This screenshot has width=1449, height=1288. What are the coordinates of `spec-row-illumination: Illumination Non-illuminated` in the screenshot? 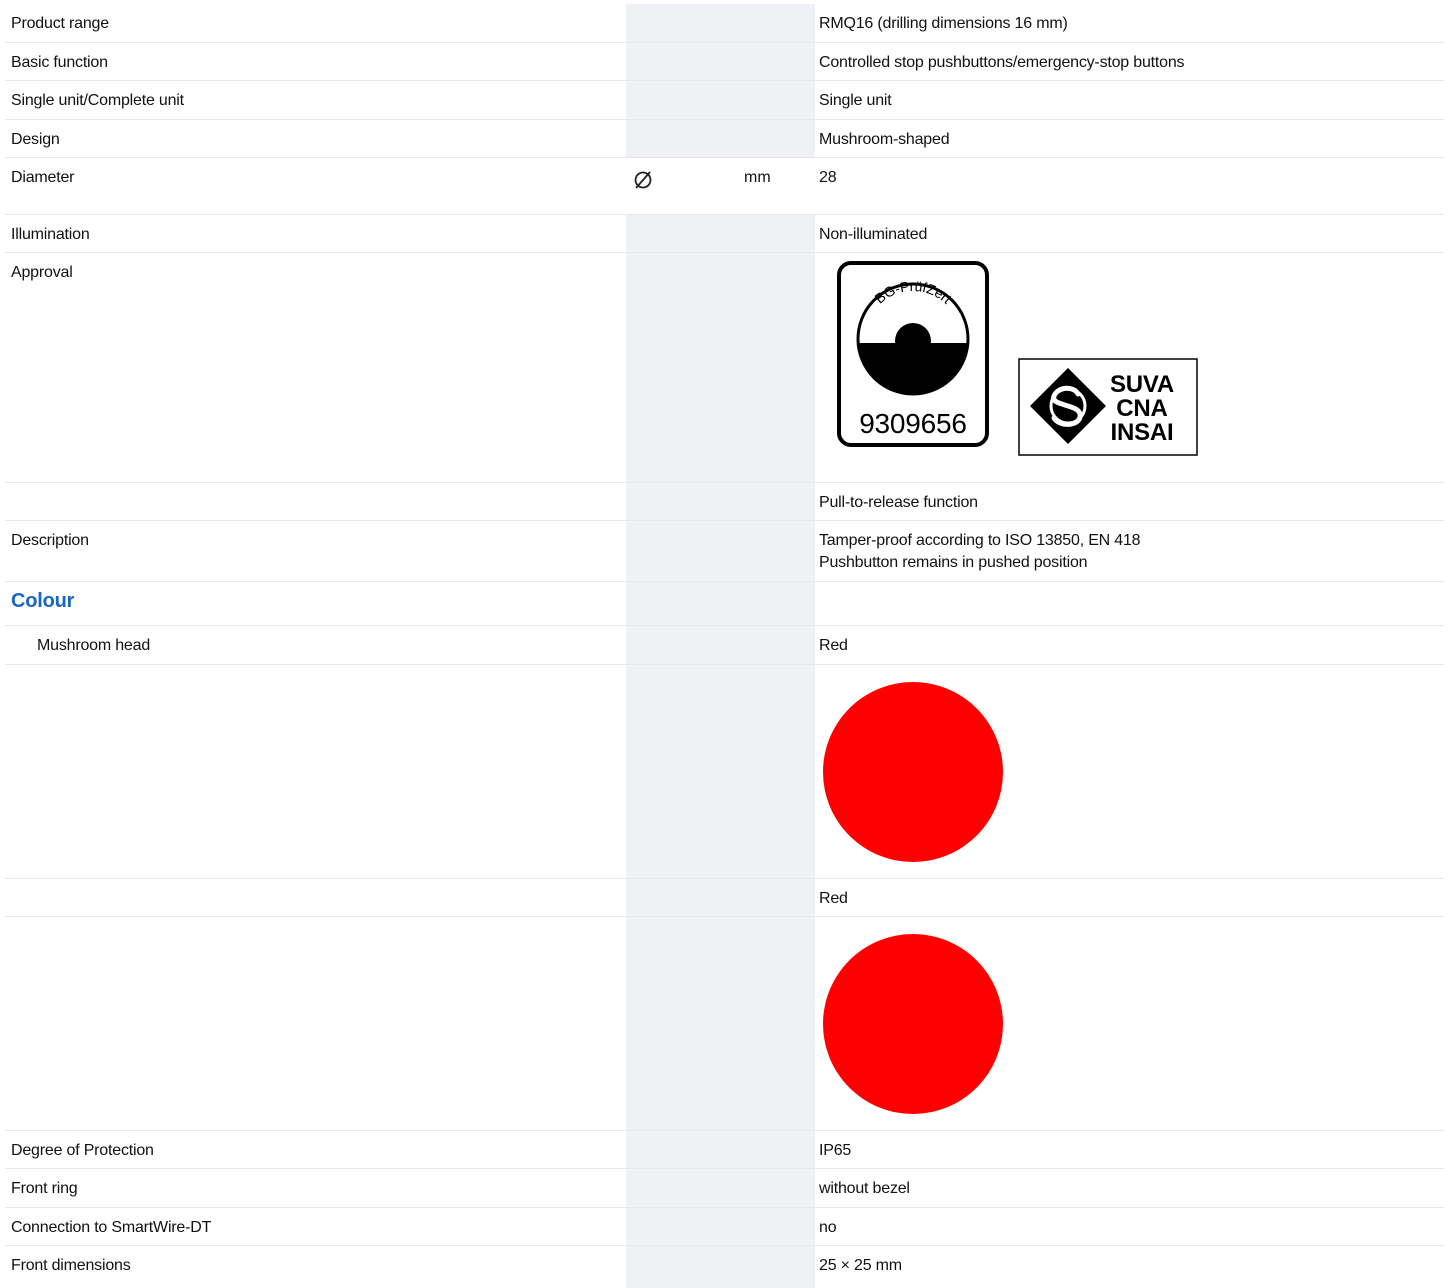 It's located at (724, 234).